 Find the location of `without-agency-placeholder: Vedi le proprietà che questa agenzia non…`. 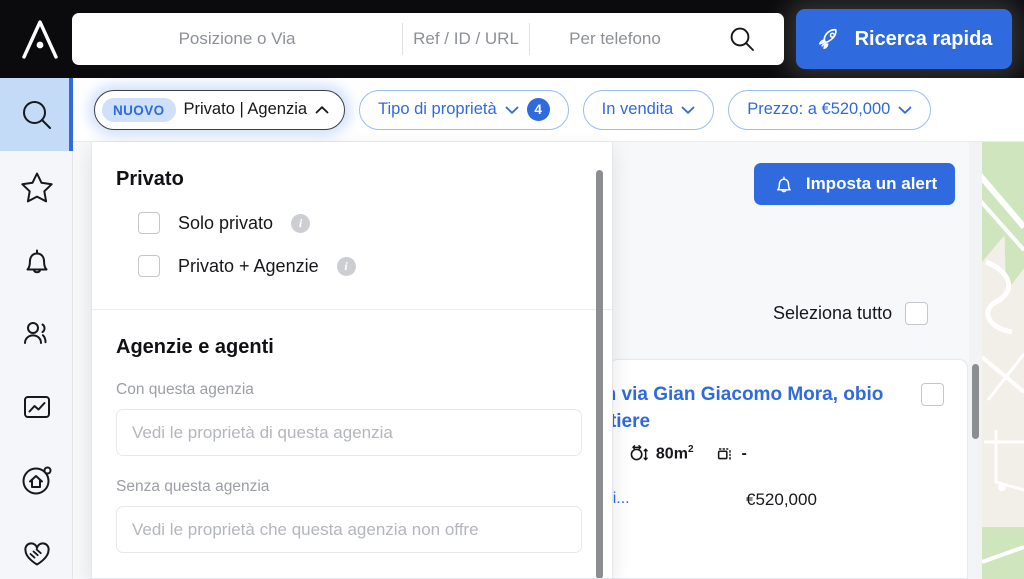

without-agency-placeholder: Vedi le proprietà che questa agenzia non… is located at coordinates (305, 529).